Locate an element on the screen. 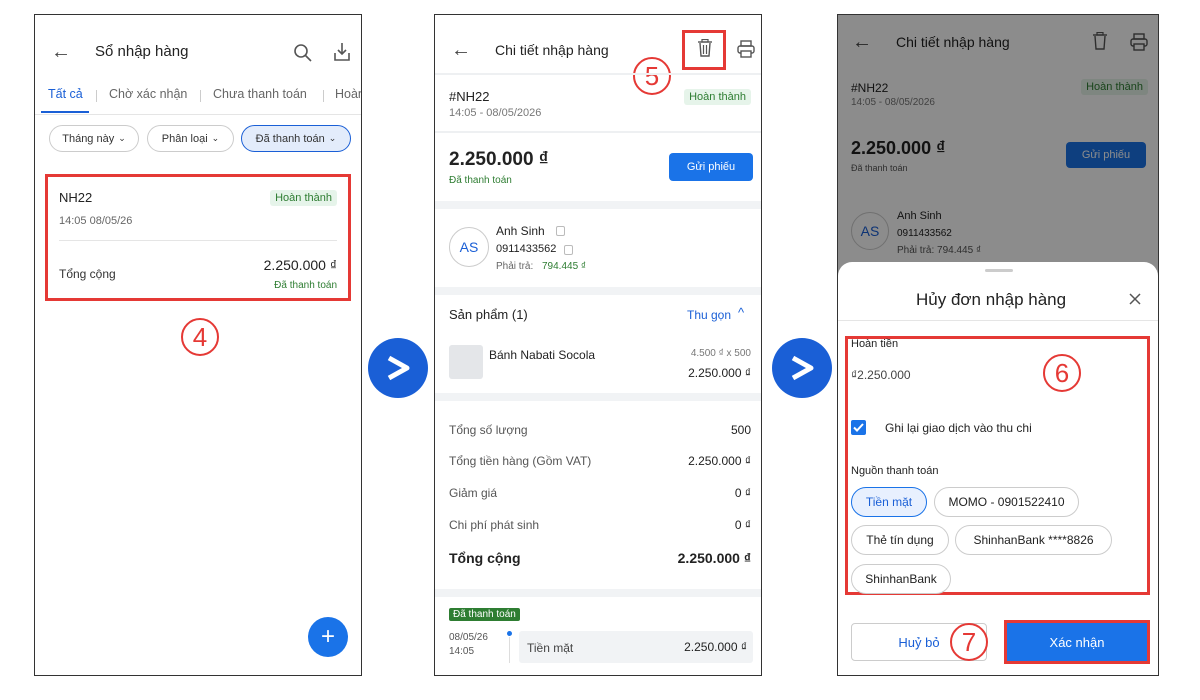 The width and height of the screenshot is (1200, 700). filter-bar: Tháng này ⌄ Phân loại ⌄ Đã thanh toán ⌄ is located at coordinates (198, 139).